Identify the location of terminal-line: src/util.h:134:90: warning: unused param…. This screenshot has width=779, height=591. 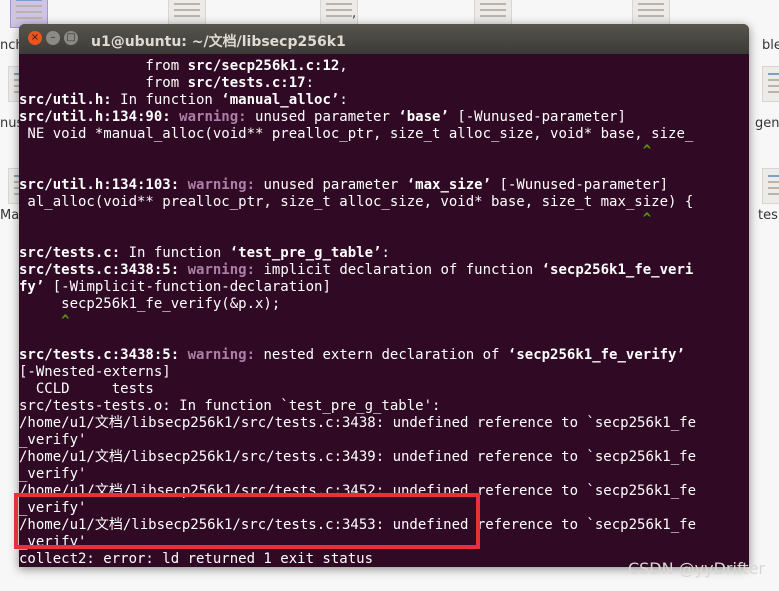
(322, 117).